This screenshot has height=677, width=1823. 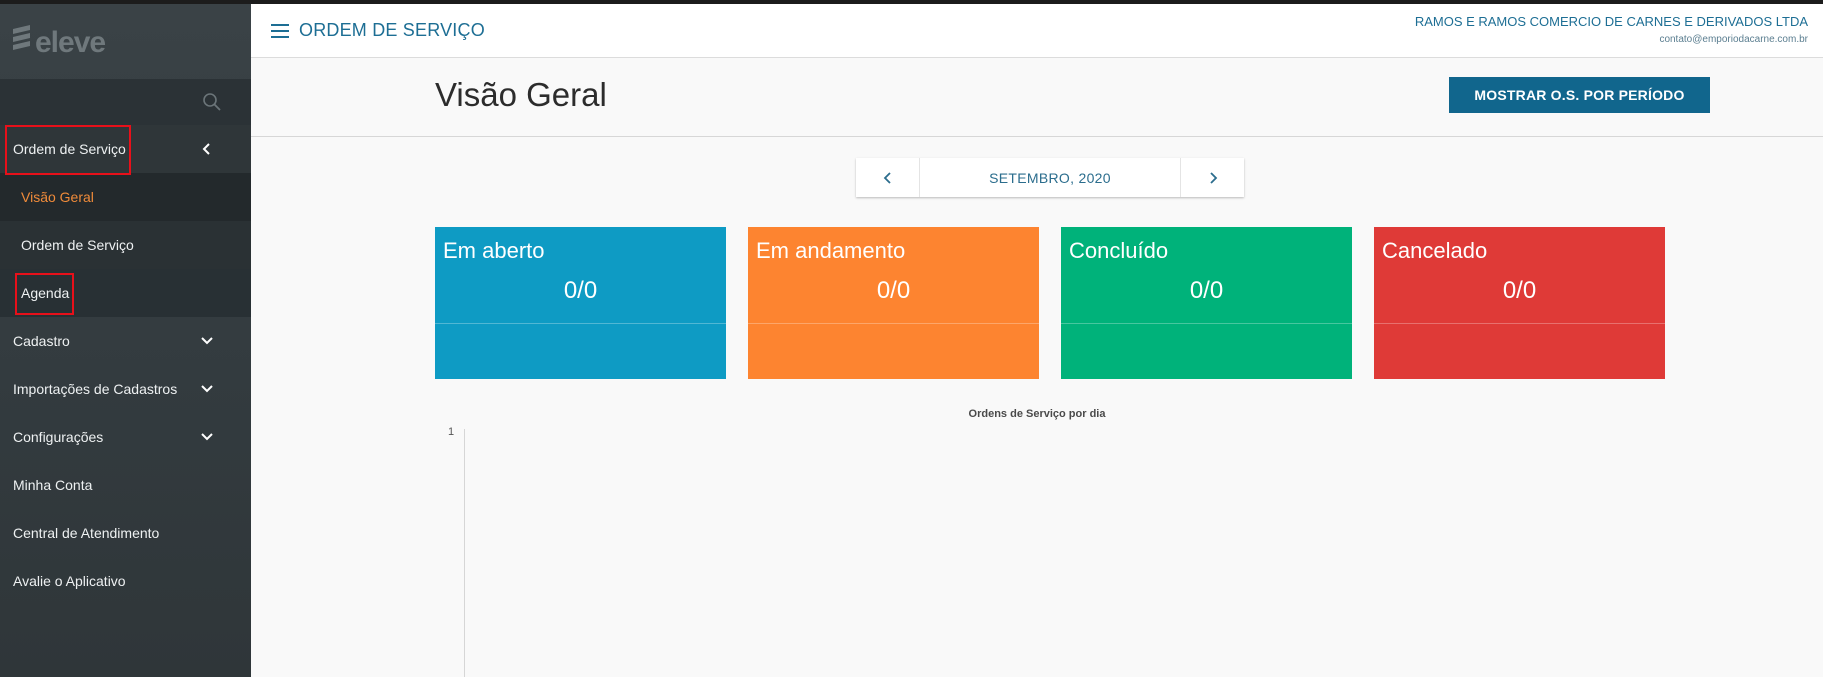 I want to click on highlight-box-ordem-de-servico, so click(x=68, y=150).